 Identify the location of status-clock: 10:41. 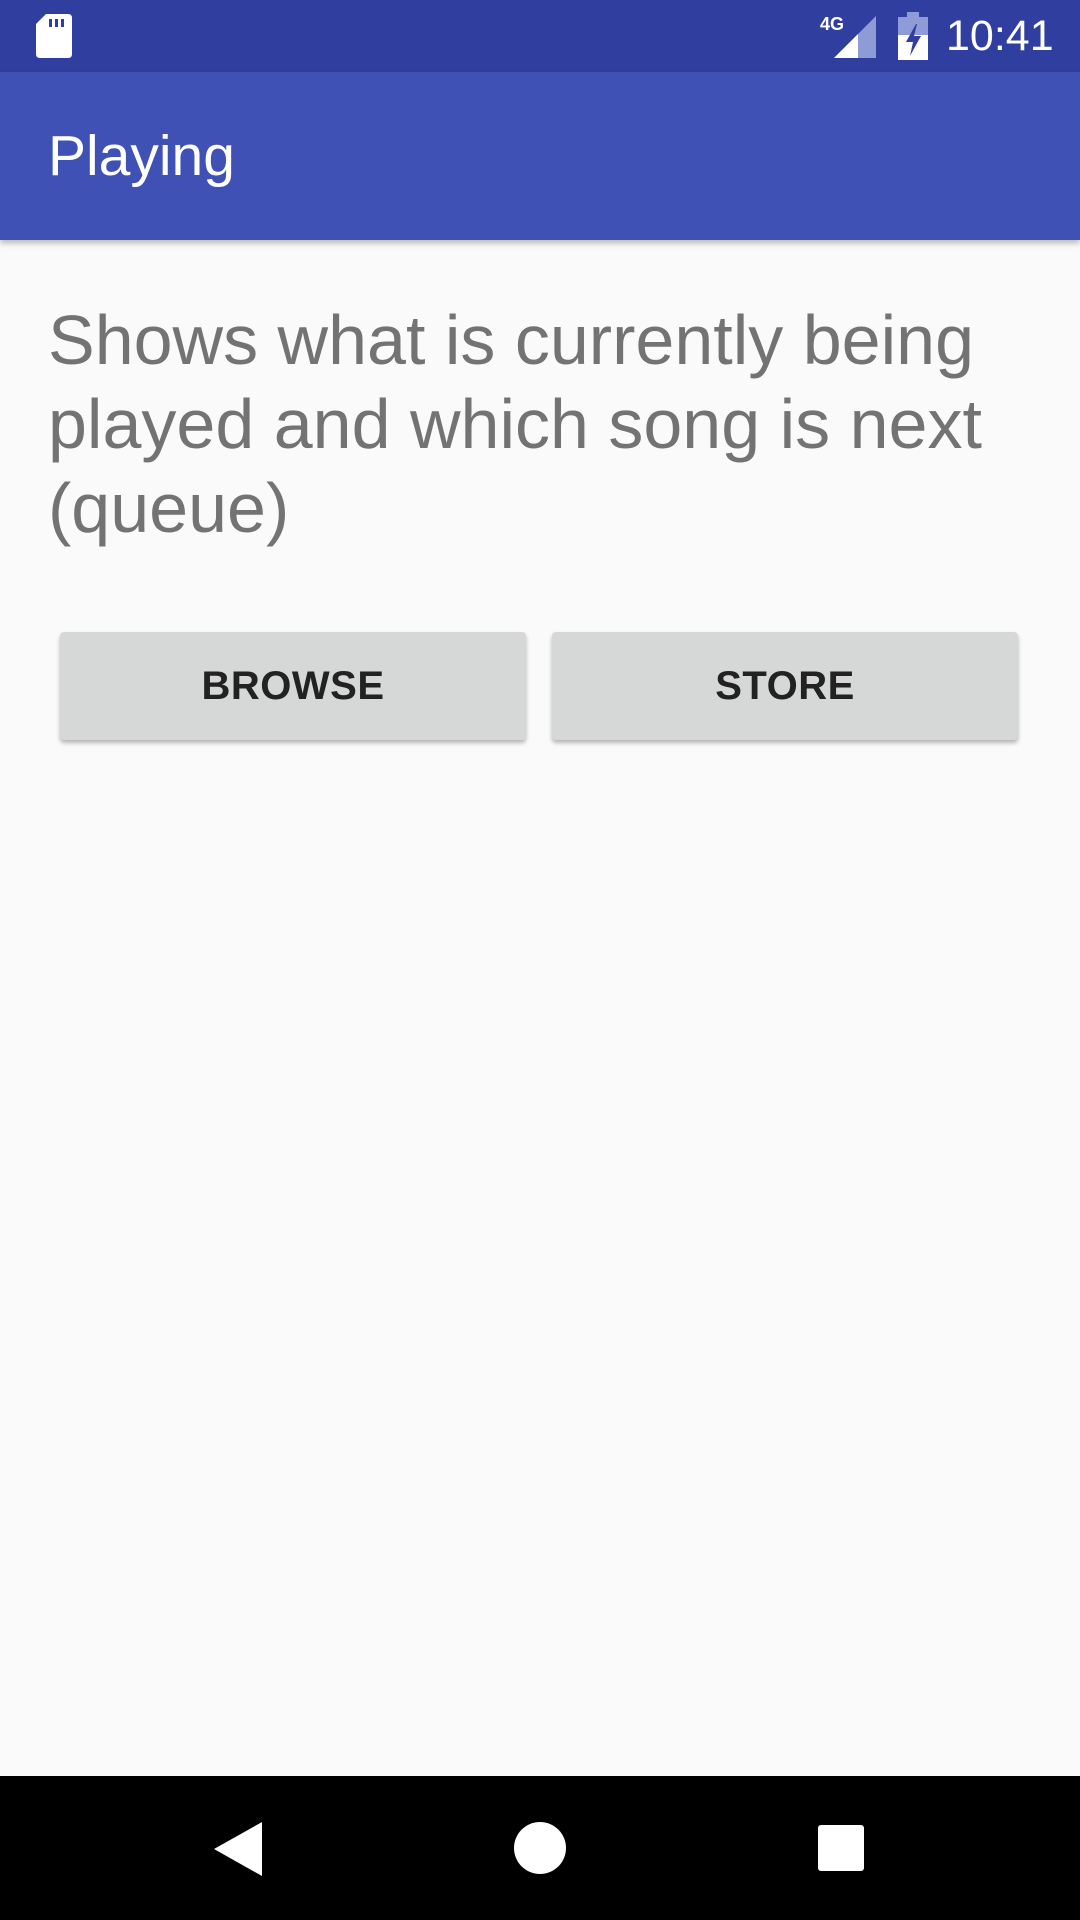
(1000, 36).